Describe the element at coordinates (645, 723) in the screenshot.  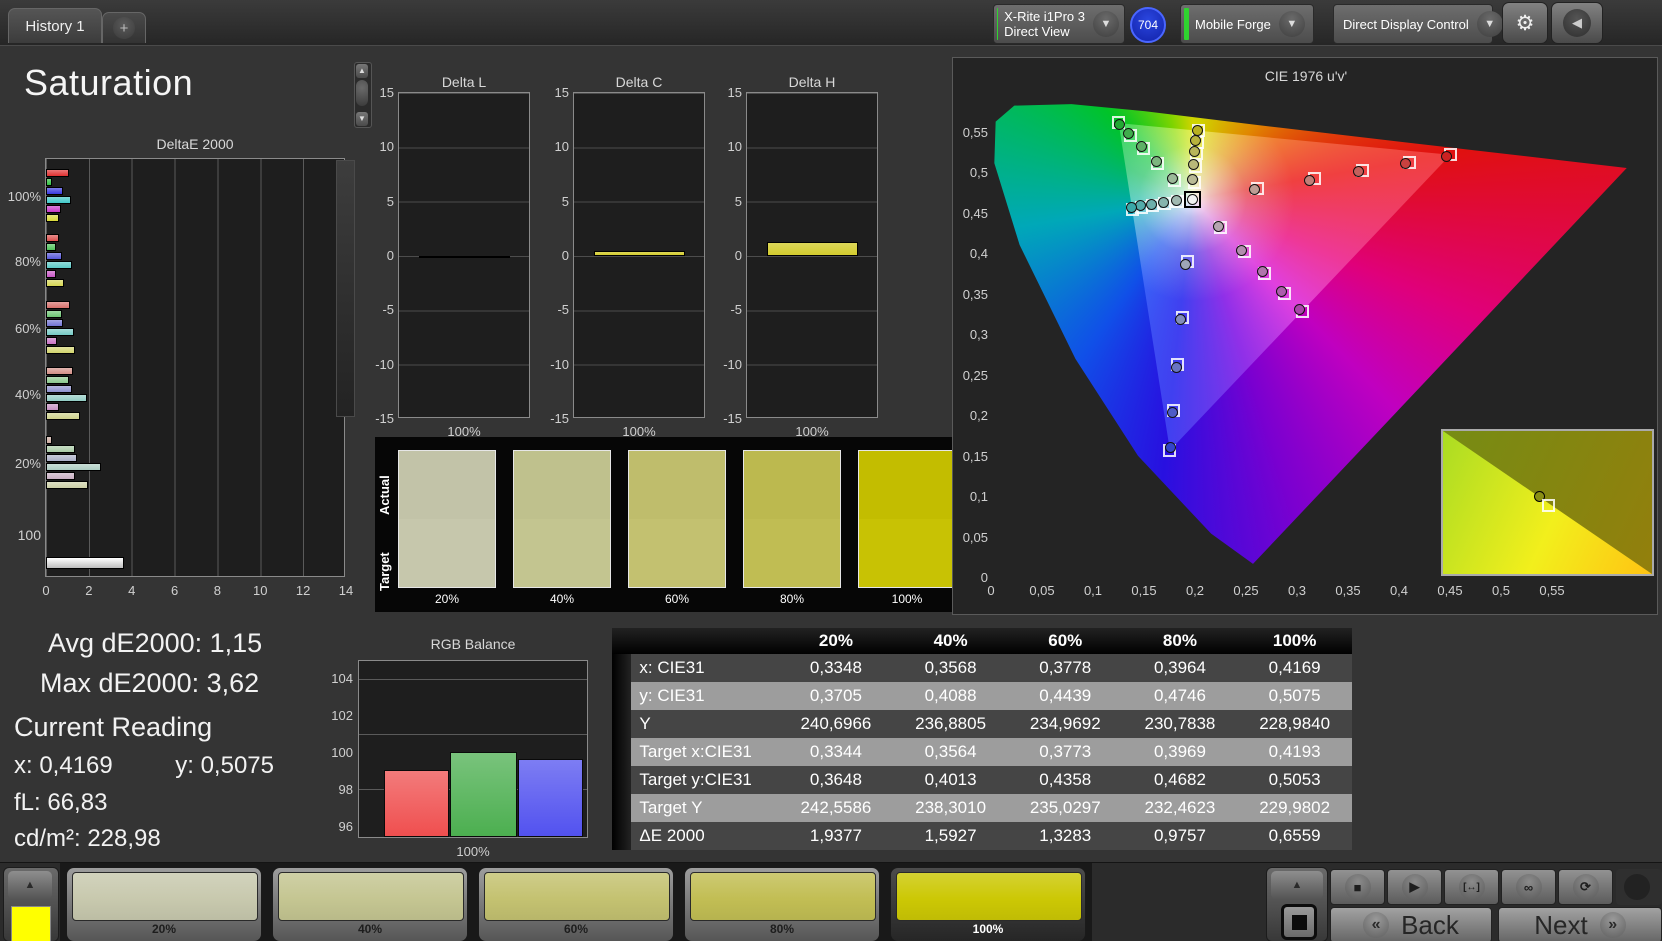
I see `row-label-cell: Y` at that location.